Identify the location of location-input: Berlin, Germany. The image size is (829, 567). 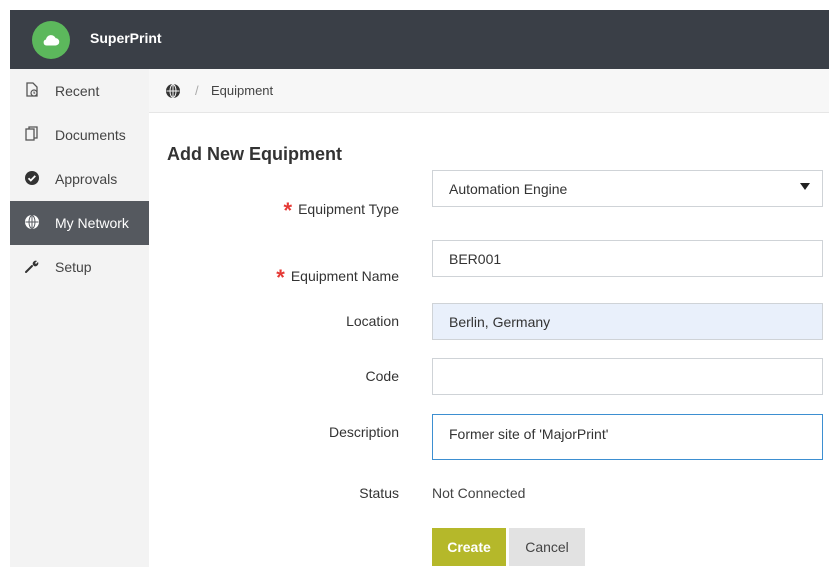
(627, 321).